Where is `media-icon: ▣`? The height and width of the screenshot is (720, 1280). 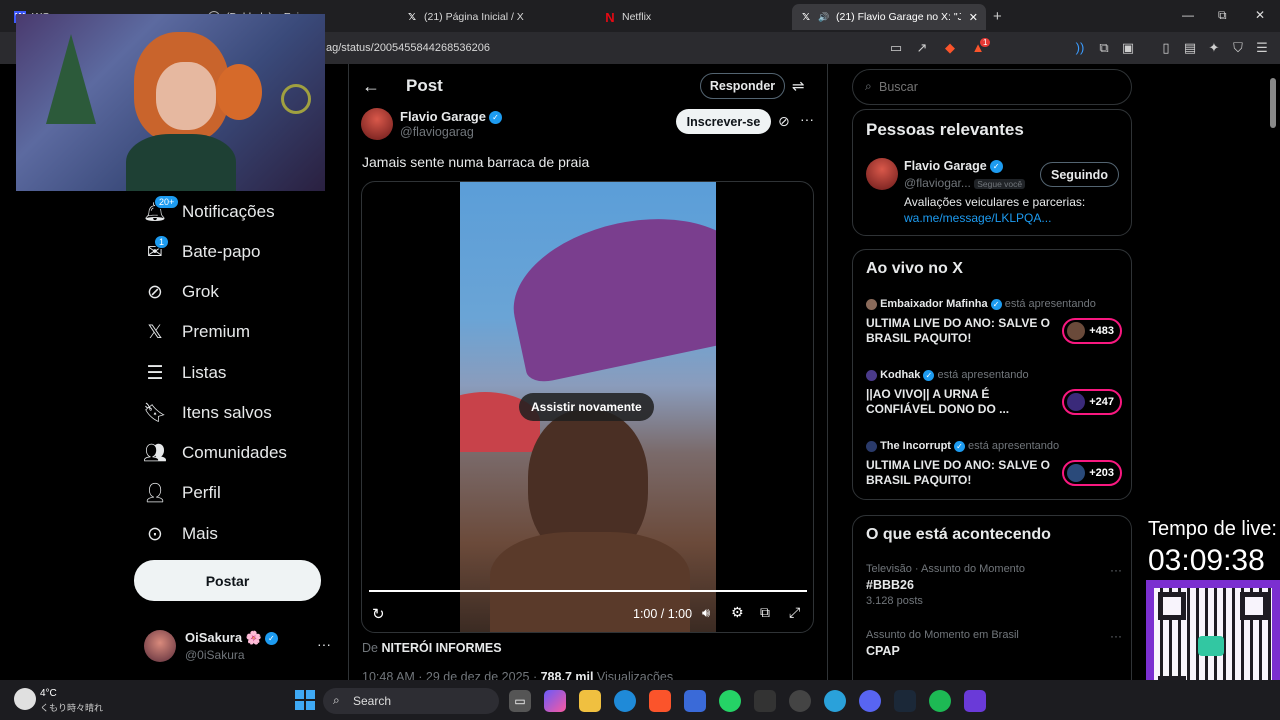
media-icon: ▣ is located at coordinates (1128, 48).